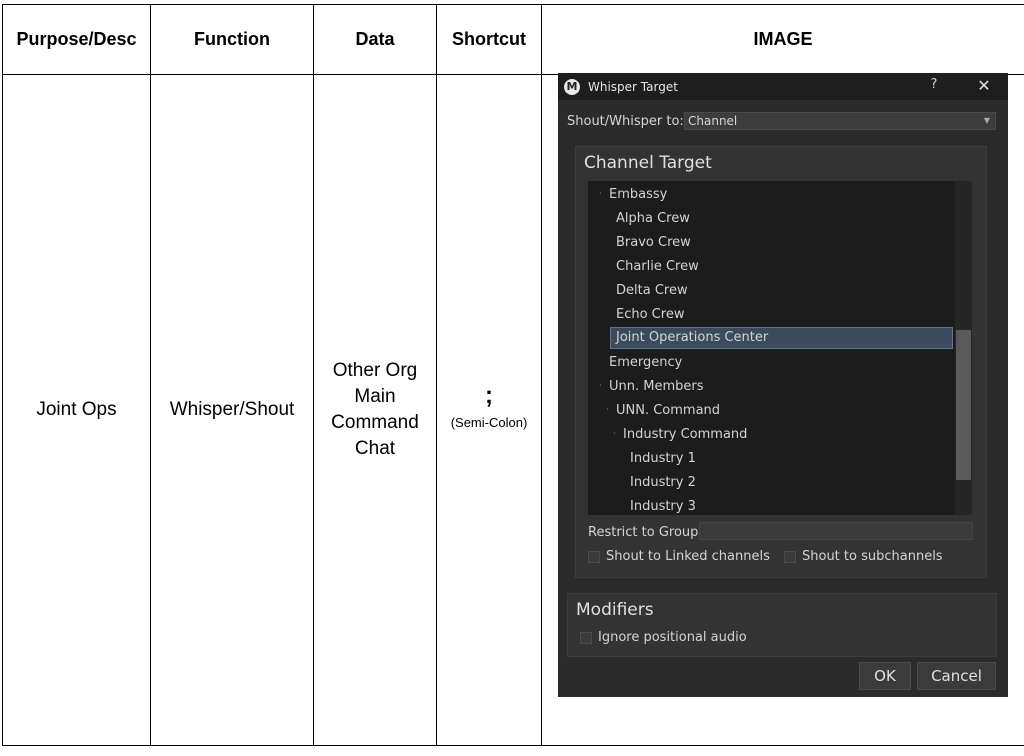  What do you see at coordinates (713, 121) in the screenshot?
I see `shout-whisper-value: Channel` at bounding box center [713, 121].